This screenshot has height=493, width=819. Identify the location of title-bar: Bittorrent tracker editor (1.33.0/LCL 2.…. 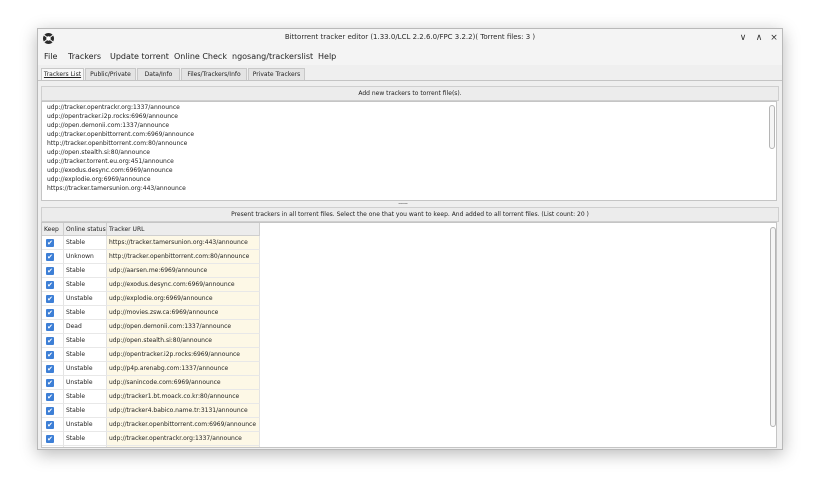
(410, 39).